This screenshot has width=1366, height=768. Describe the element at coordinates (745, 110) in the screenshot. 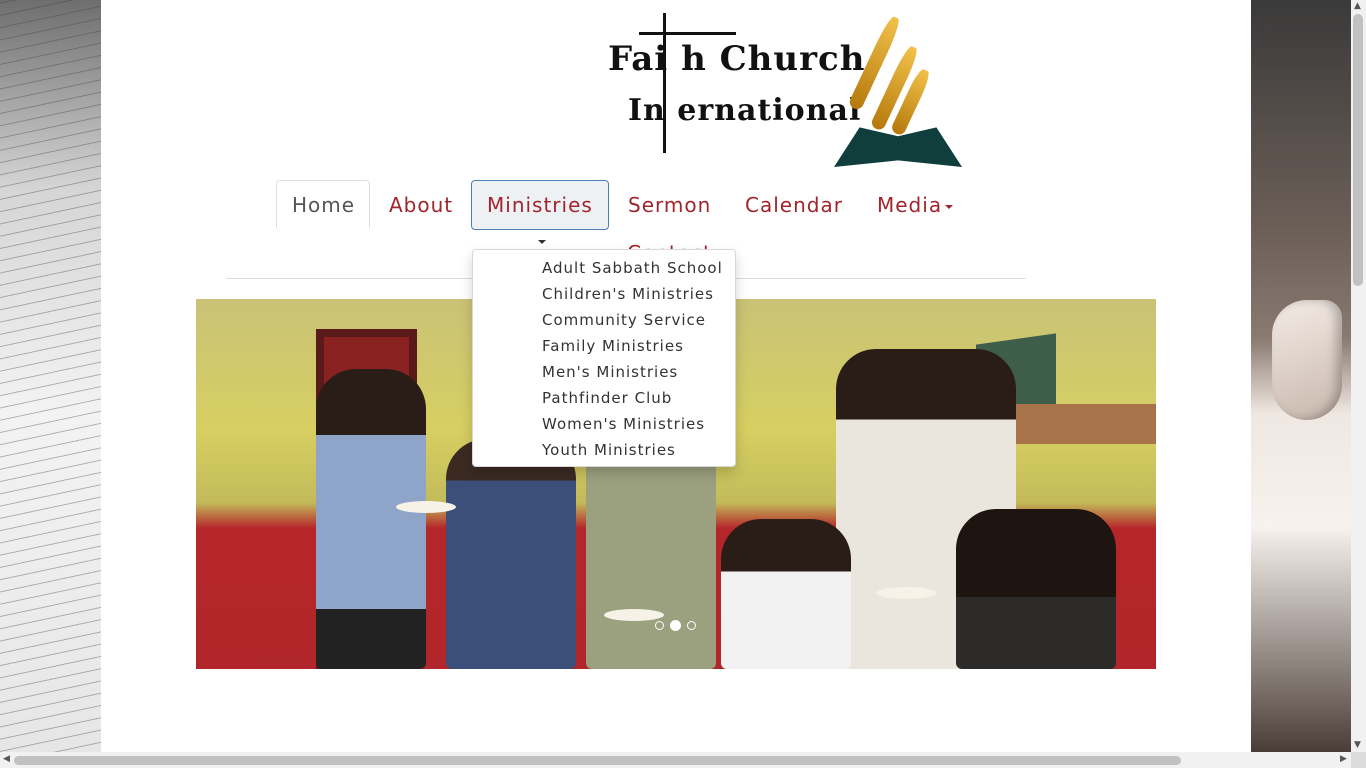

I see `logo-text-line2: In ernational` at that location.